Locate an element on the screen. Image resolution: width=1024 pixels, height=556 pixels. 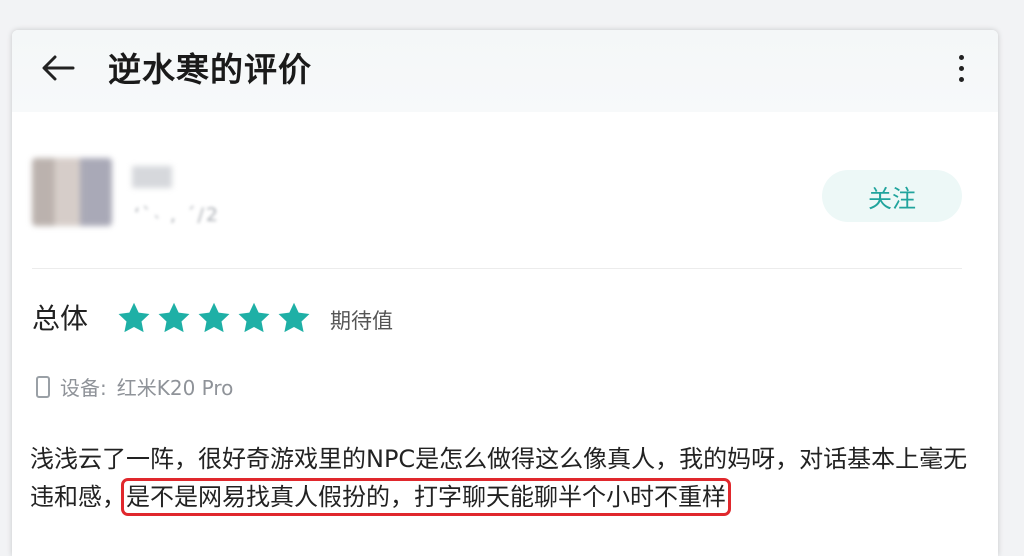
more-options-button is located at coordinates (961, 68).